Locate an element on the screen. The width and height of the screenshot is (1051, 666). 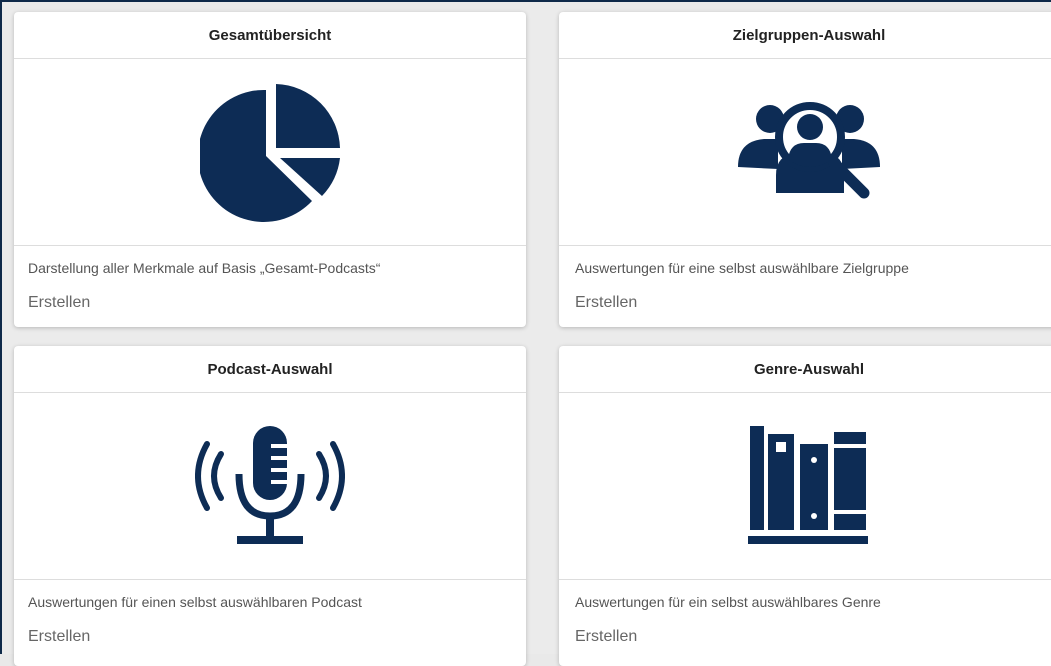
card-title: Podcast-Auswahl is located at coordinates (270, 369).